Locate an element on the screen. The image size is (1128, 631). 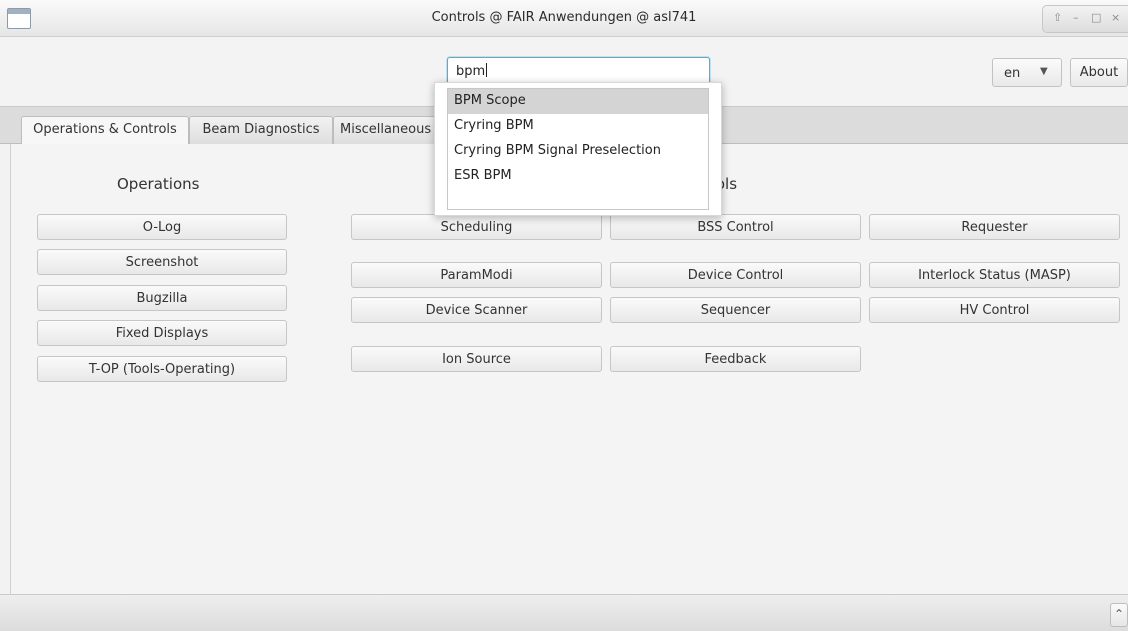
ion-source-button: Ion Source is located at coordinates (476, 359).